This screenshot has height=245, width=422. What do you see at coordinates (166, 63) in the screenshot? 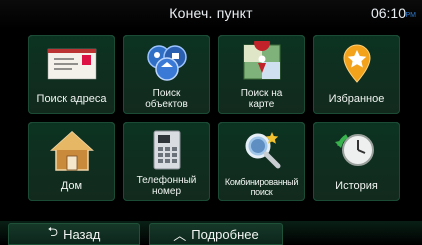
I see `poi-search-icon` at bounding box center [166, 63].